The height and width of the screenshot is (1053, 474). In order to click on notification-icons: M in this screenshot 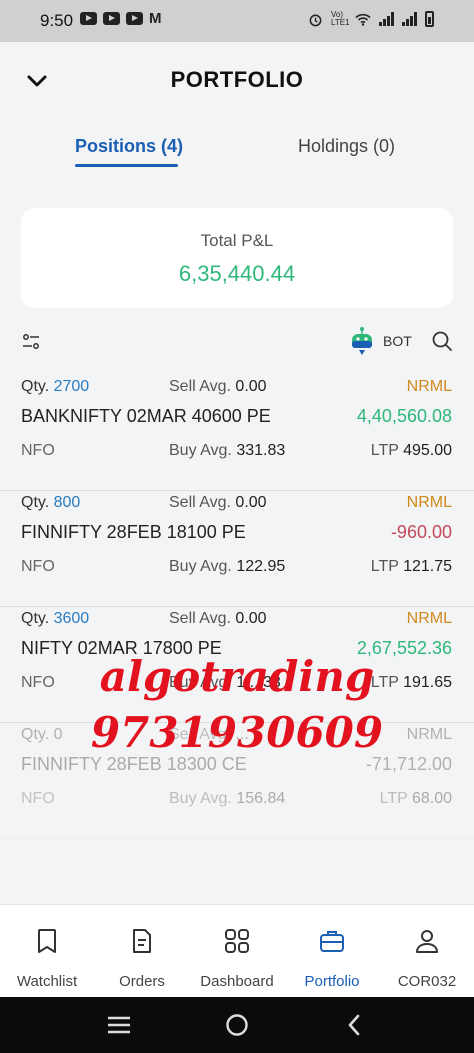, I will do `click(121, 18)`.